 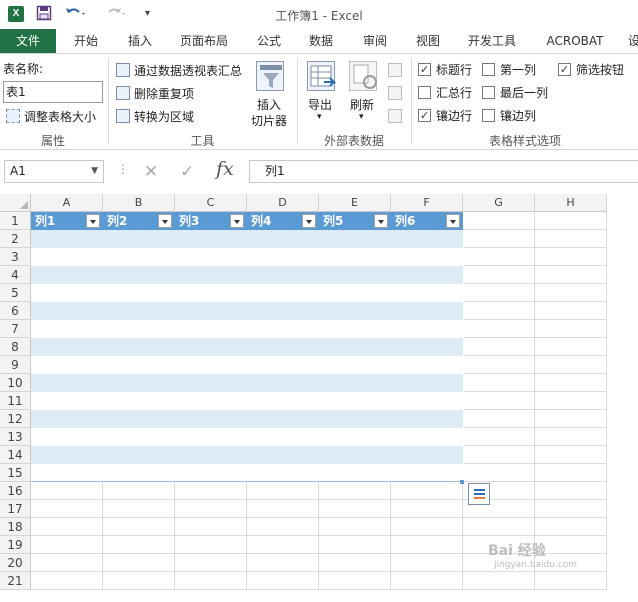 I want to click on tab-insert: 插入, so click(x=140, y=41).